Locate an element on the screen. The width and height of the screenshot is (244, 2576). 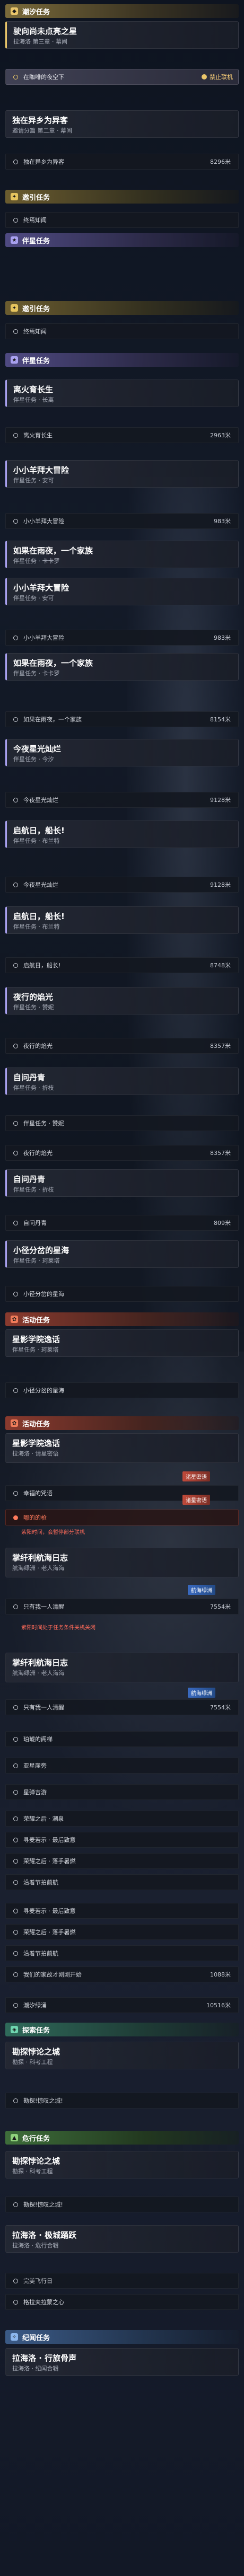
objective-row: 星弹吉游 is located at coordinates (122, 1792).